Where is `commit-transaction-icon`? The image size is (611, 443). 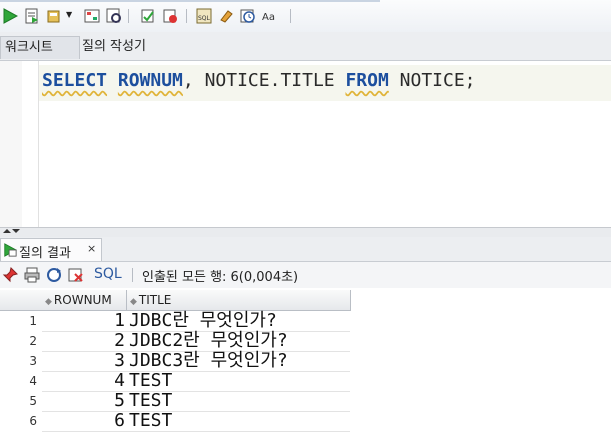
commit-transaction-icon is located at coordinates (148, 16).